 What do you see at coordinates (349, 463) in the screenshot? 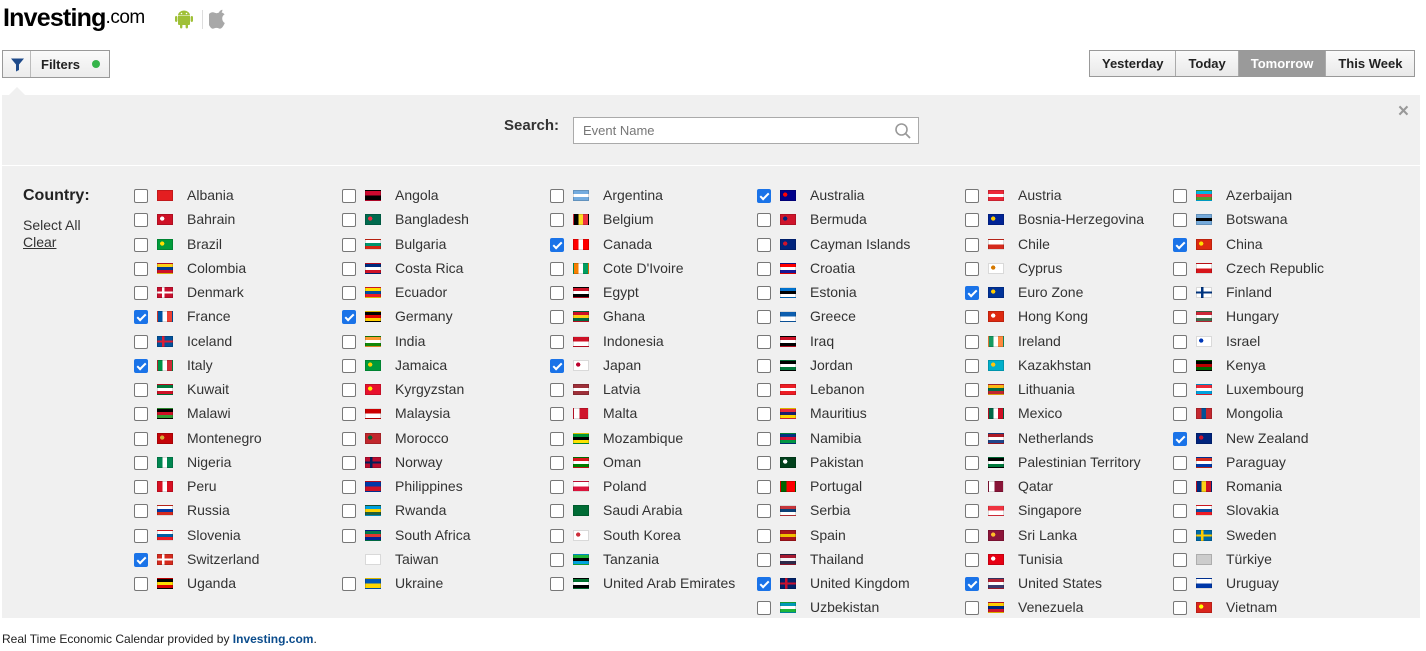
I see `country-checkbox-norway` at bounding box center [349, 463].